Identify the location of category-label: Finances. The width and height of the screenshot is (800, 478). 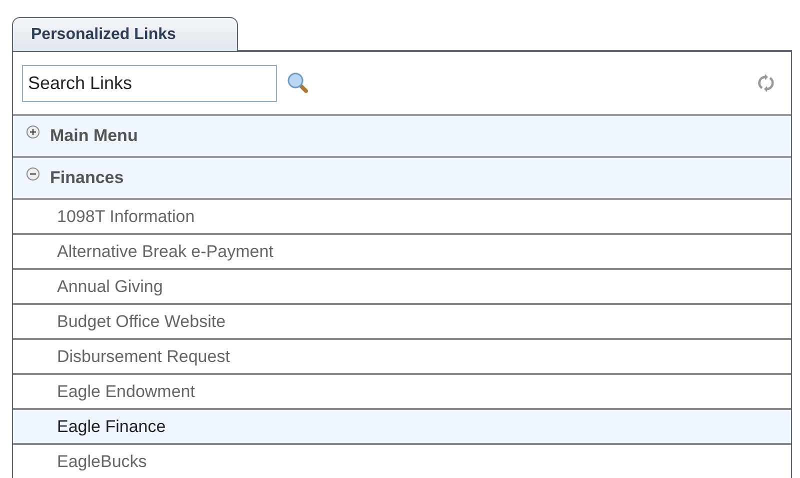
(87, 178).